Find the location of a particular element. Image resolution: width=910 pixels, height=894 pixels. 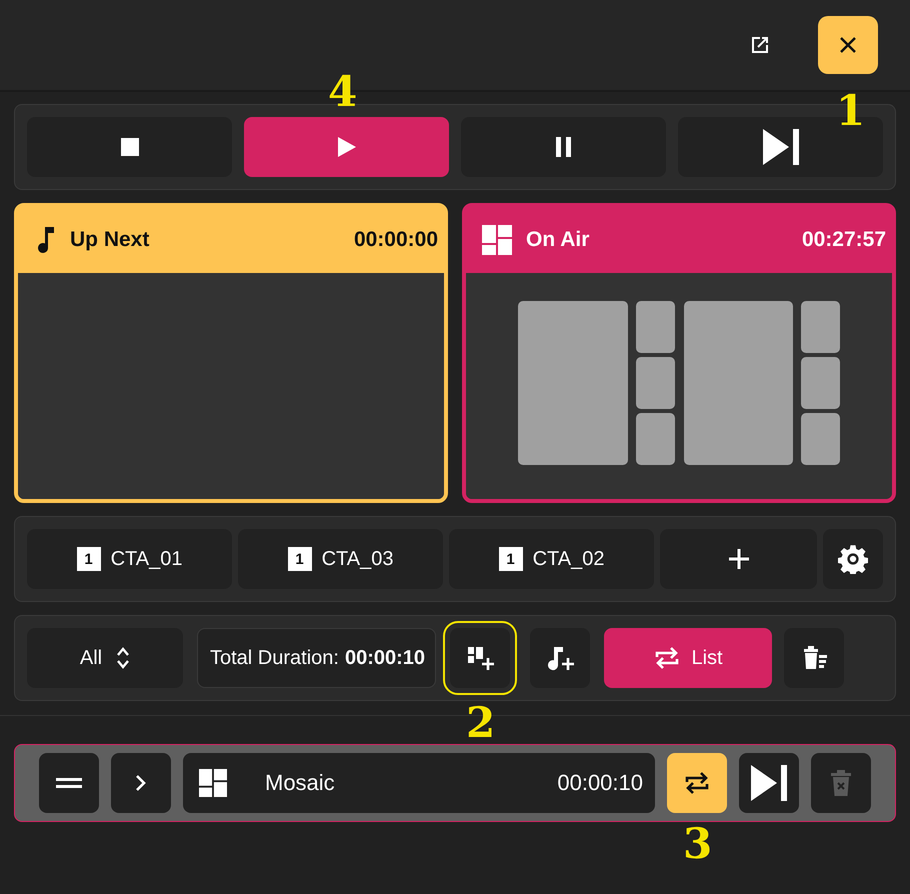

expand-button is located at coordinates (141, 783).